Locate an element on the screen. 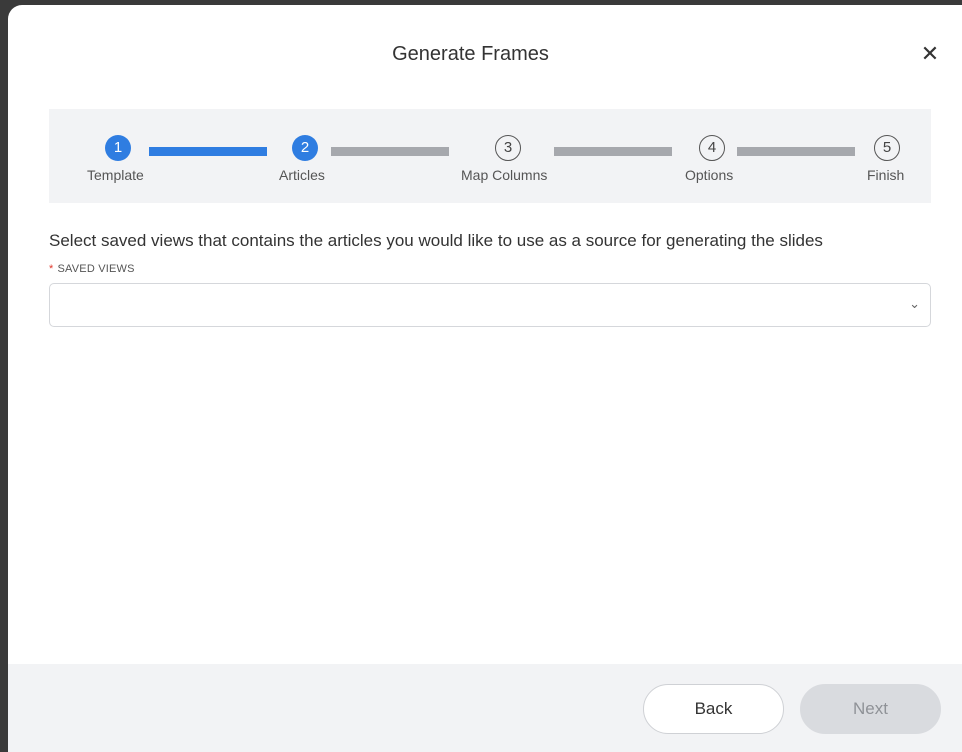 The width and height of the screenshot is (962, 752). dialog-title: Generate Frames is located at coordinates (470, 54).